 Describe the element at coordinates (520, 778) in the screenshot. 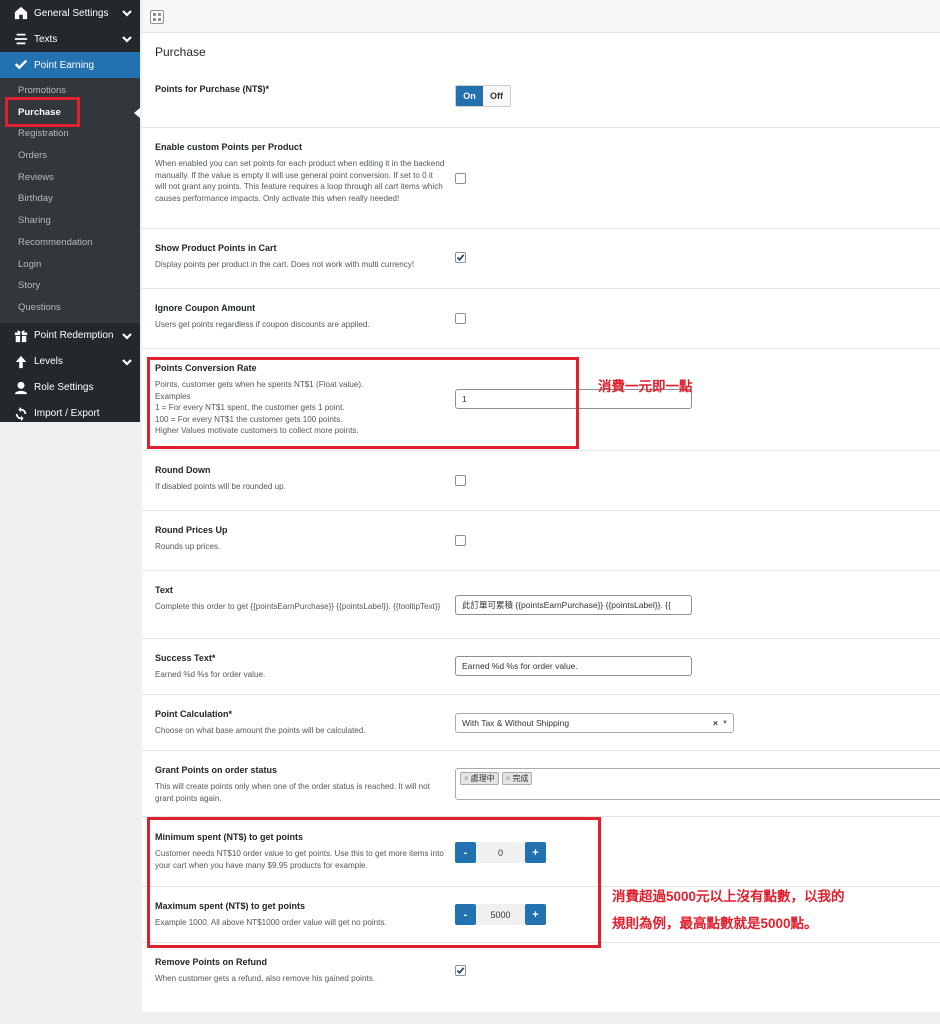

I see `tag-label: 完成` at that location.